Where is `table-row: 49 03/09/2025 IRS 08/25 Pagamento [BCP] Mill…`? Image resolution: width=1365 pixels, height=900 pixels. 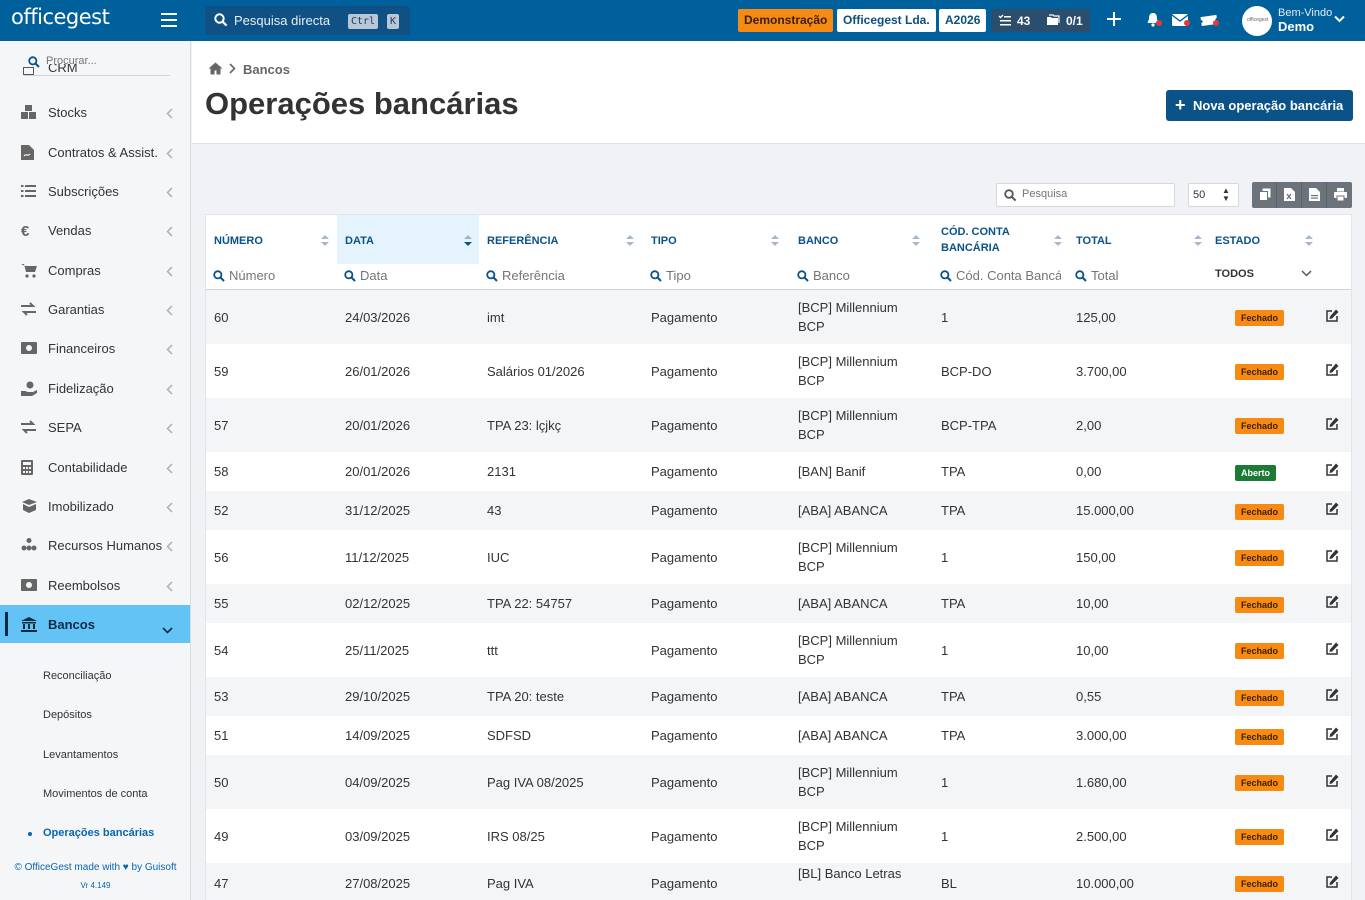
table-row: 49 03/09/2025 IRS 08/25 Pagamento [BCP] Mill… is located at coordinates (778, 836).